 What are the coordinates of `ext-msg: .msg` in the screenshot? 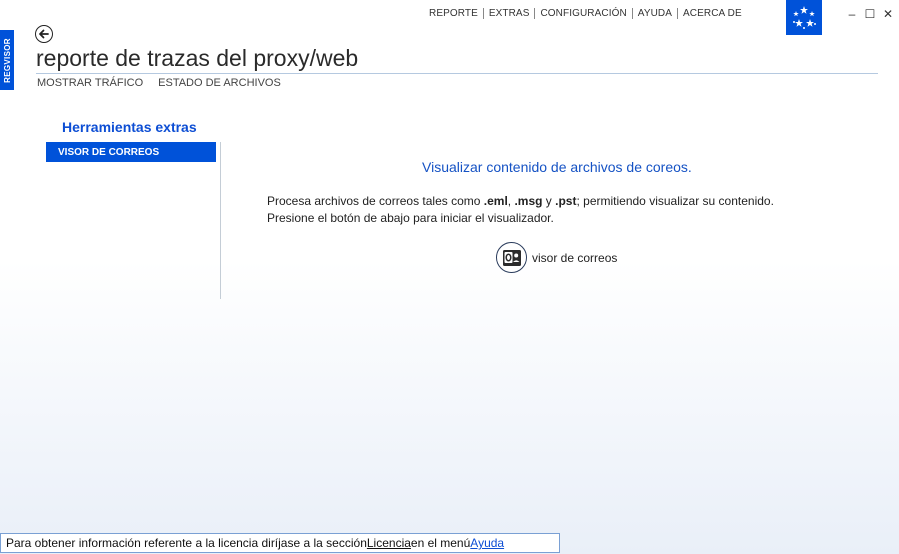 It's located at (528, 201).